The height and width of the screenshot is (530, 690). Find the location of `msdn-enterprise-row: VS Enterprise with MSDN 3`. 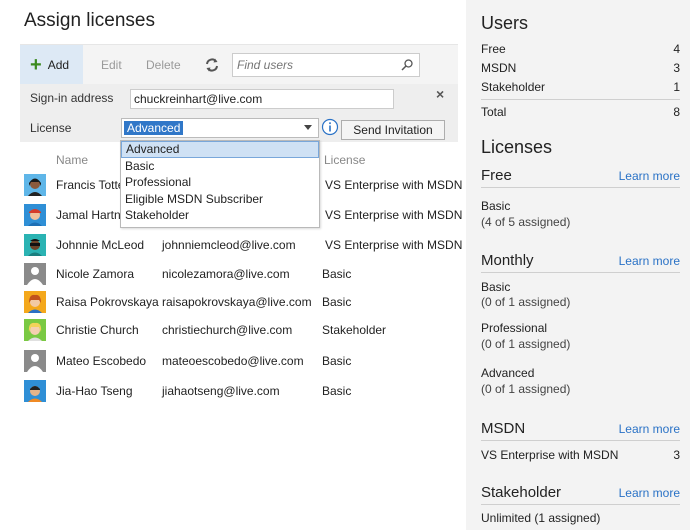

msdn-enterprise-row: VS Enterprise with MSDN 3 is located at coordinates (580, 455).